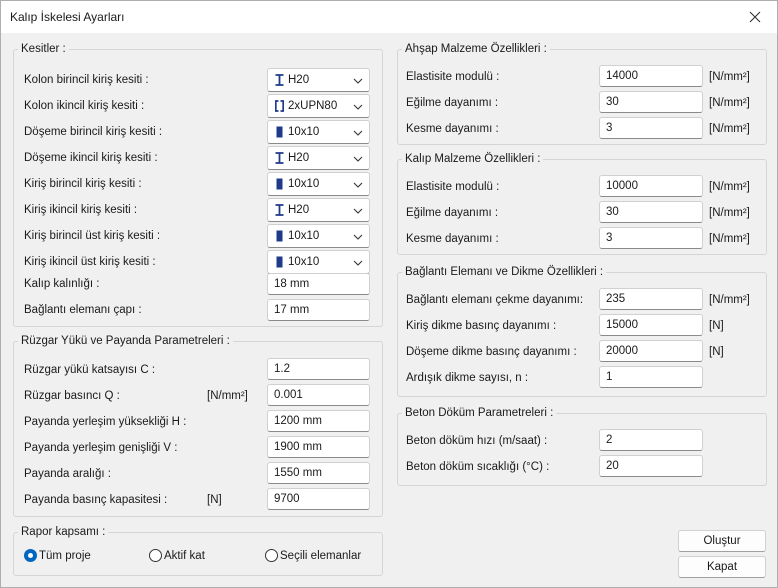 Image resolution: width=778 pixels, height=588 pixels. Describe the element at coordinates (722, 567) in the screenshot. I see `close-button: Kapat` at that location.